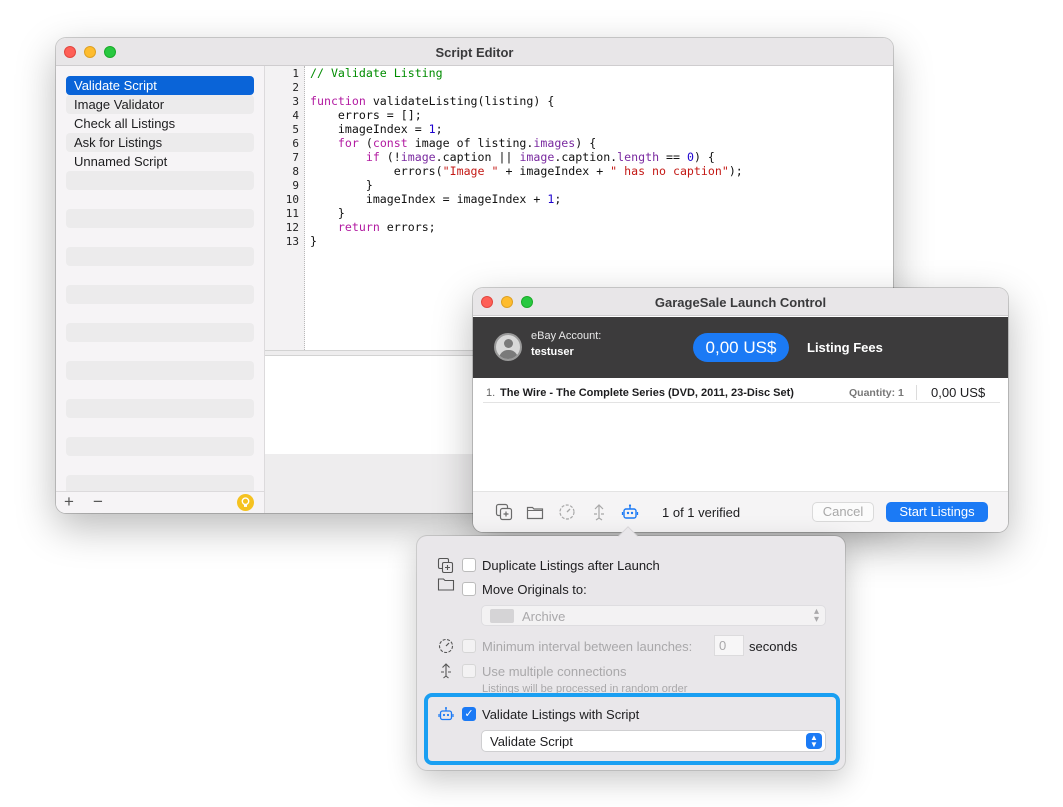 This screenshot has height=807, width=1063. Describe the element at coordinates (701, 512) in the screenshot. I see `verified-status: 1 of 1 verified` at that location.